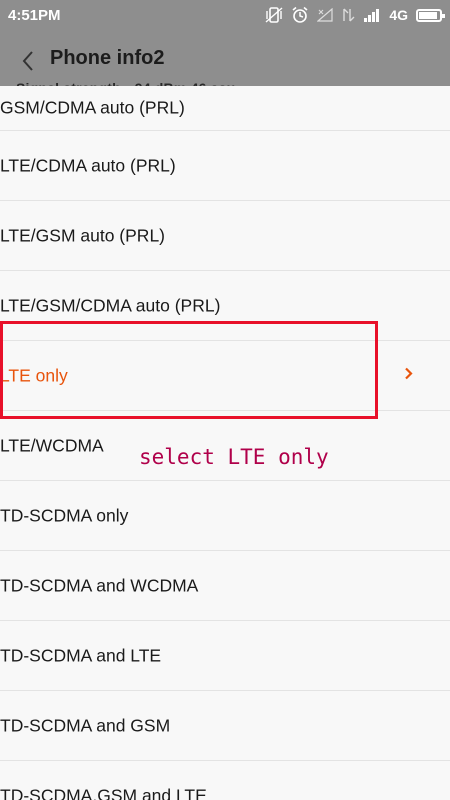 The width and height of the screenshot is (450, 800). I want to click on page-title: Phone info2, so click(107, 58).